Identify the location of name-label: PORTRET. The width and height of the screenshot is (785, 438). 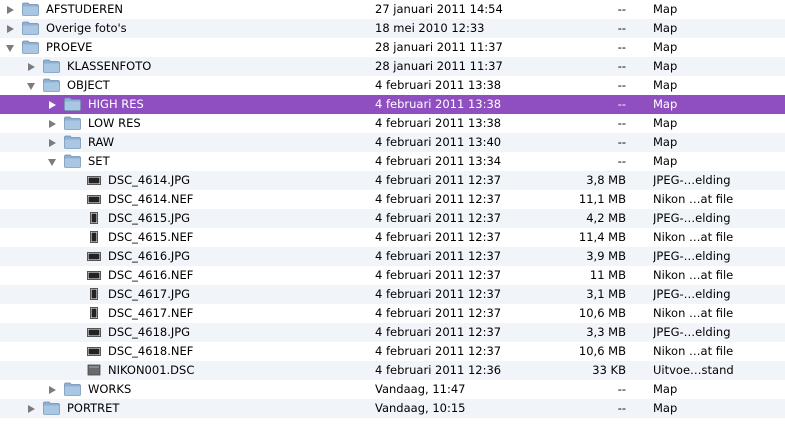
(93, 408).